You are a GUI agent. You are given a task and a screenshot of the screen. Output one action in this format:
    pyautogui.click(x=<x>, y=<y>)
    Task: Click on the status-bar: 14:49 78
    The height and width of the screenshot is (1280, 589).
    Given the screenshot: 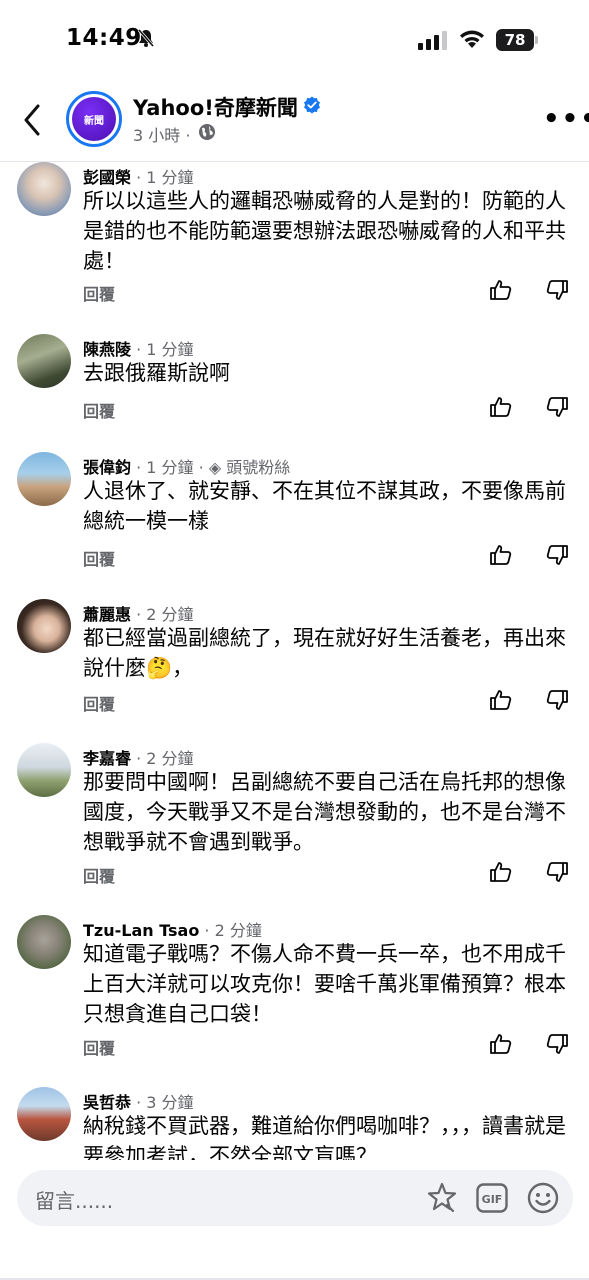 What is the action you would take?
    pyautogui.click(x=294, y=40)
    